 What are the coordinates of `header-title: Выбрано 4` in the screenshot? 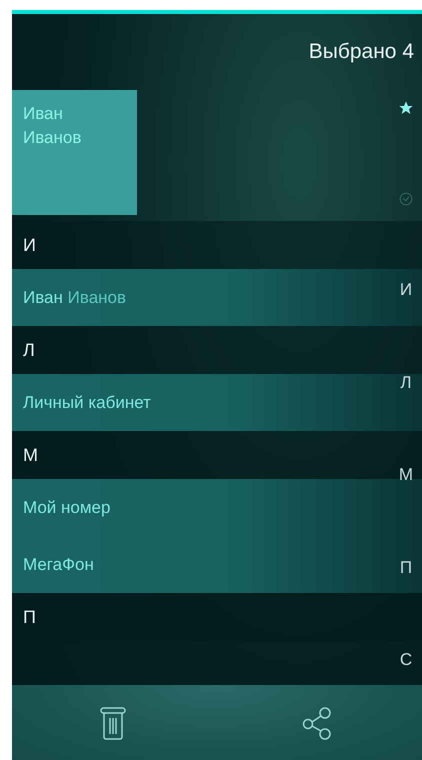 It's located at (361, 52).